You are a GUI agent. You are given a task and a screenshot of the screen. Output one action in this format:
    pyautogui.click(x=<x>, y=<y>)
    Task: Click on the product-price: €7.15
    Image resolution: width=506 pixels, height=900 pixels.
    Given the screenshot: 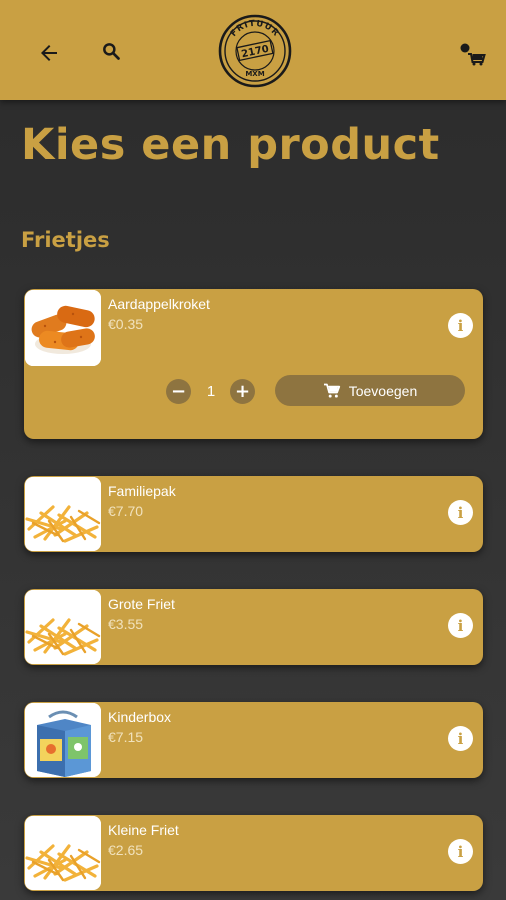 What is the action you would take?
    pyautogui.click(x=126, y=737)
    